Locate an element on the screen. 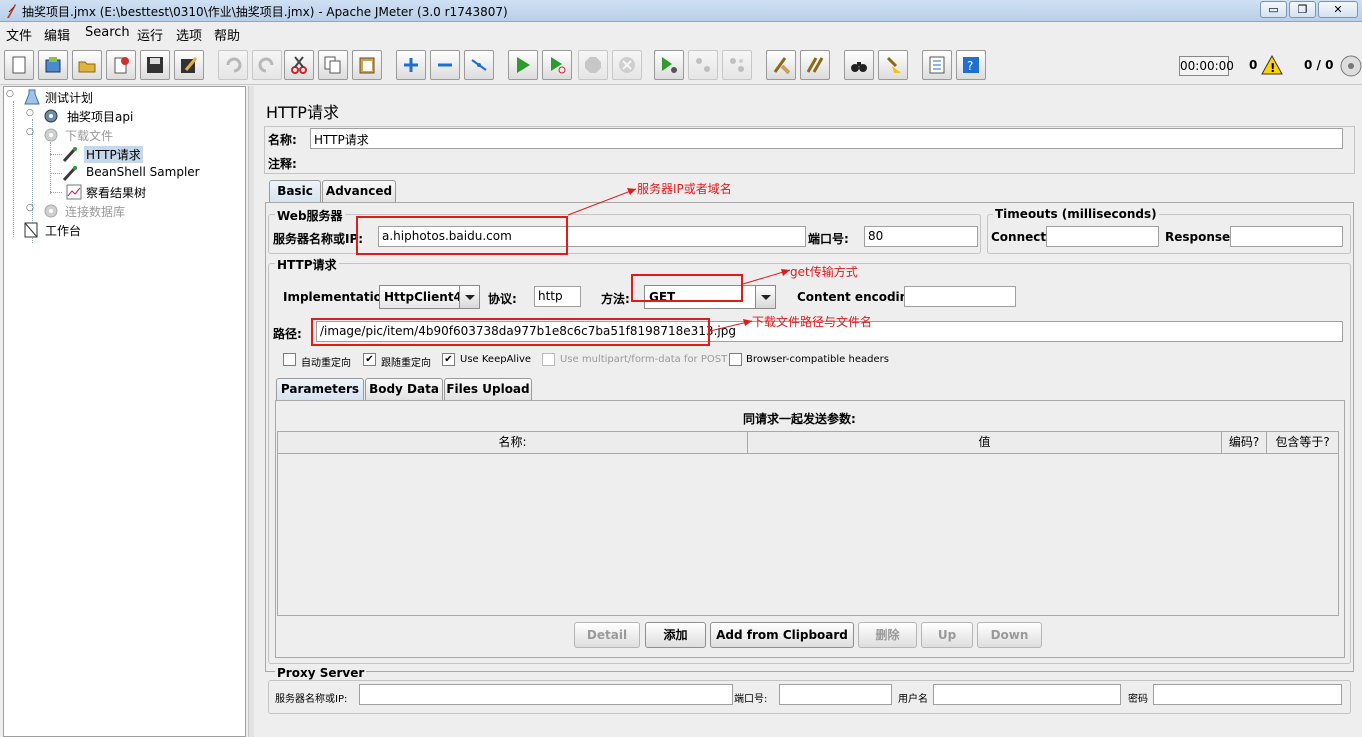  annotation-method: get传输方式 is located at coordinates (824, 272).